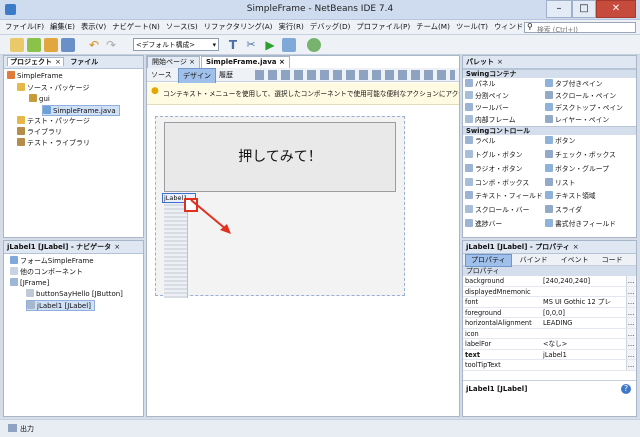  Describe the element at coordinates (580, 28) in the screenshot. I see `search-box: ⚲ 検索 (Ctrl+I)` at that location.